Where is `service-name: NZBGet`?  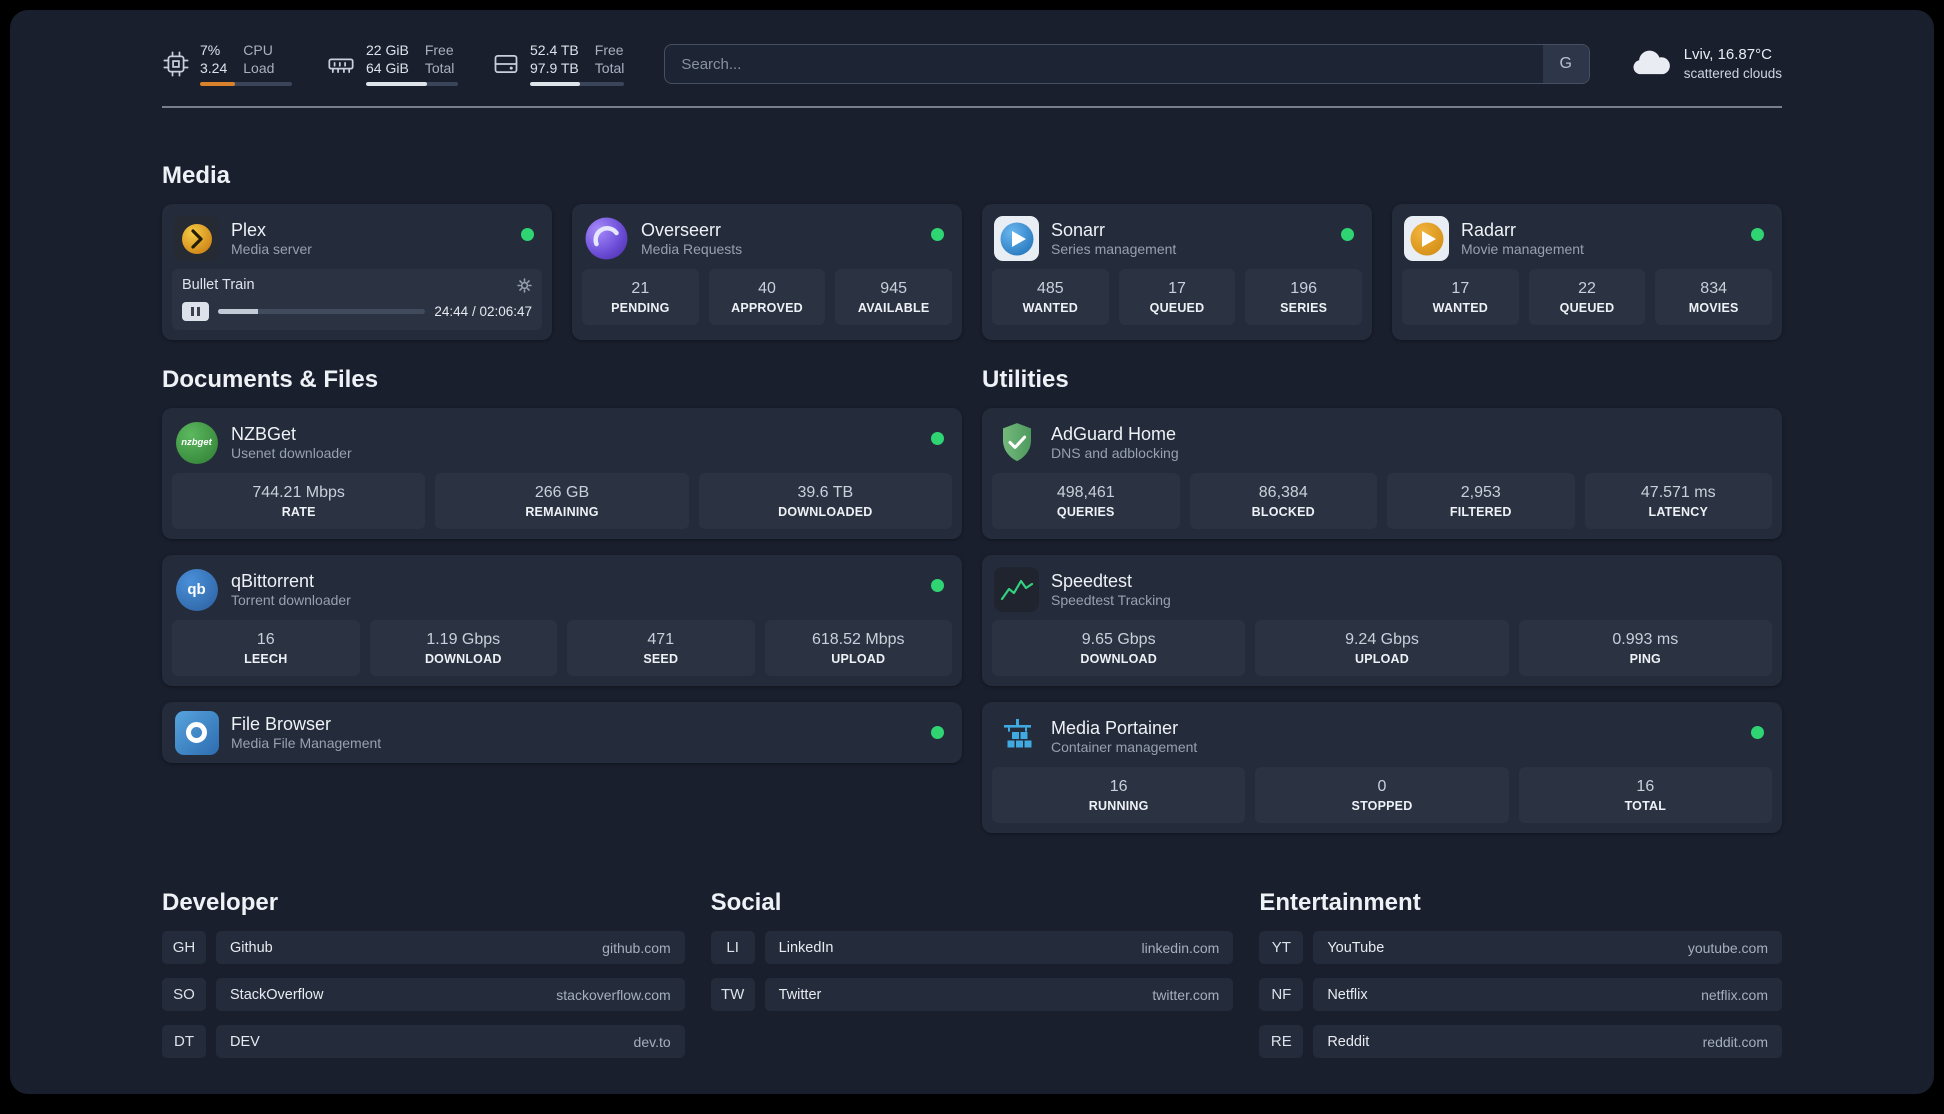
service-name: NZBGet is located at coordinates (264, 433).